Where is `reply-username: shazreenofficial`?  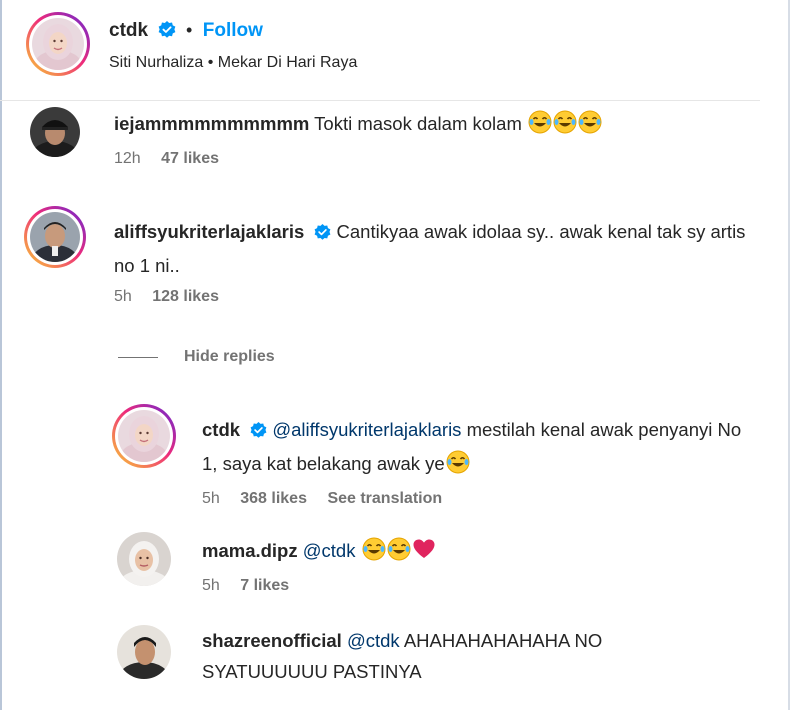
reply-username: shazreenofficial is located at coordinates (272, 640).